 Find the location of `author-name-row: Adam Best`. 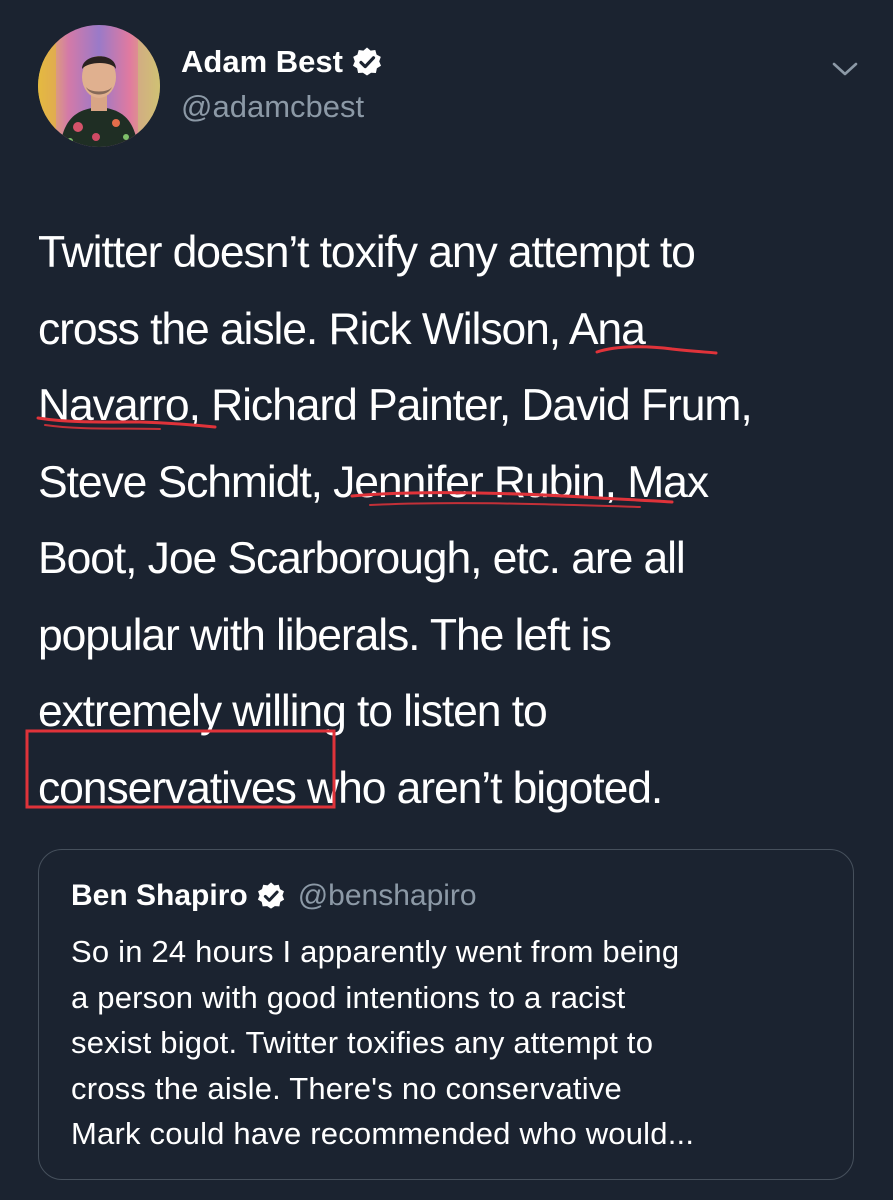

author-name-row: Adam Best is located at coordinates (282, 62).